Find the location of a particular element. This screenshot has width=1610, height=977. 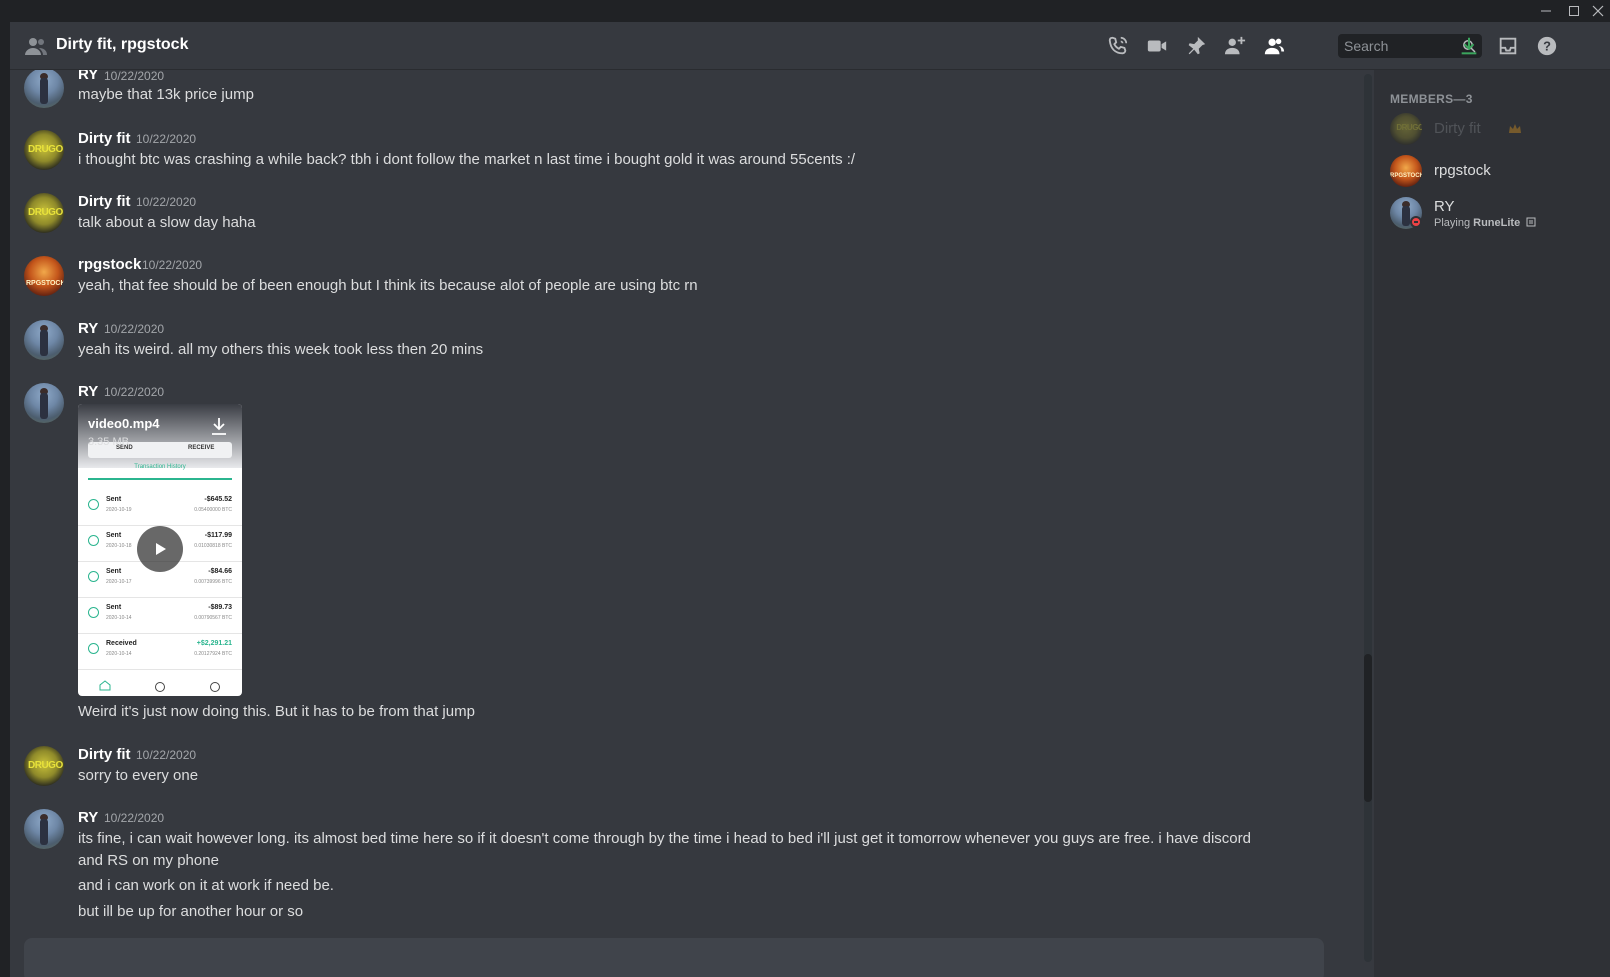

add-friend-icon is located at coordinates (1235, 45).